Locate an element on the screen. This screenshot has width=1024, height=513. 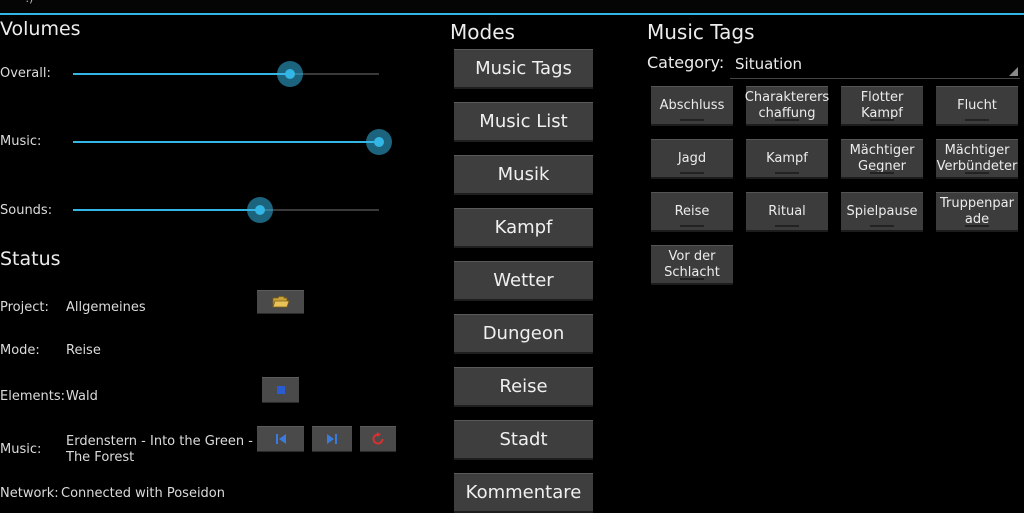
category-label: Category: is located at coordinates (686, 62).